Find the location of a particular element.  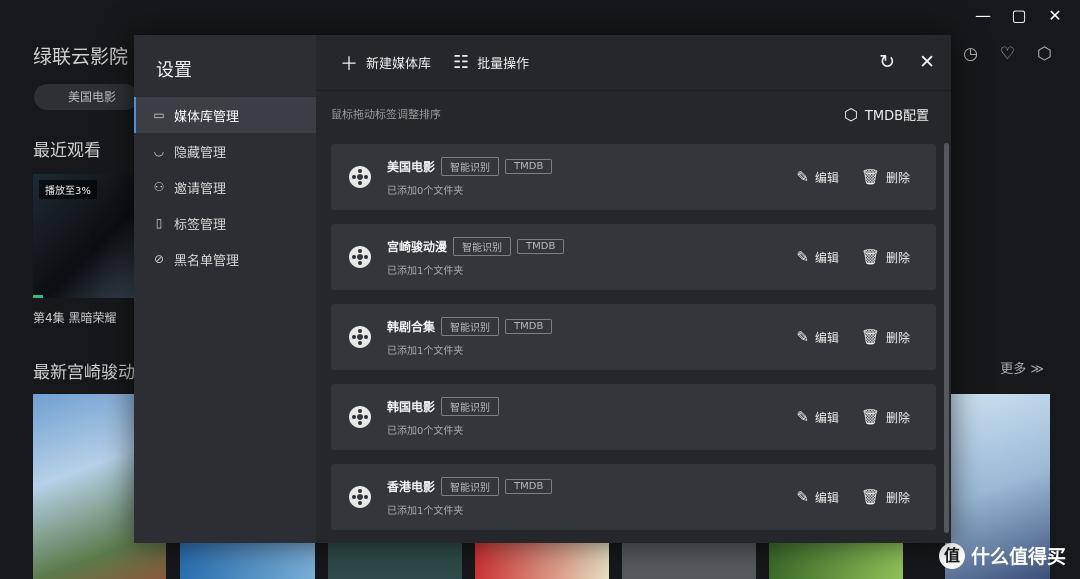

settings-icon: ⬡ is located at coordinates (1044, 54).